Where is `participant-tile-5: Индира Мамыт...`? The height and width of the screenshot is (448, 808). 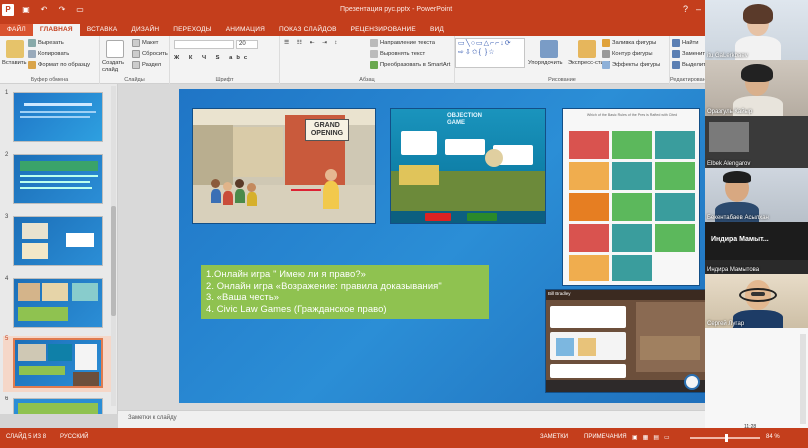 participant-tile-5: Индира Мамыт... is located at coordinates (756, 241).